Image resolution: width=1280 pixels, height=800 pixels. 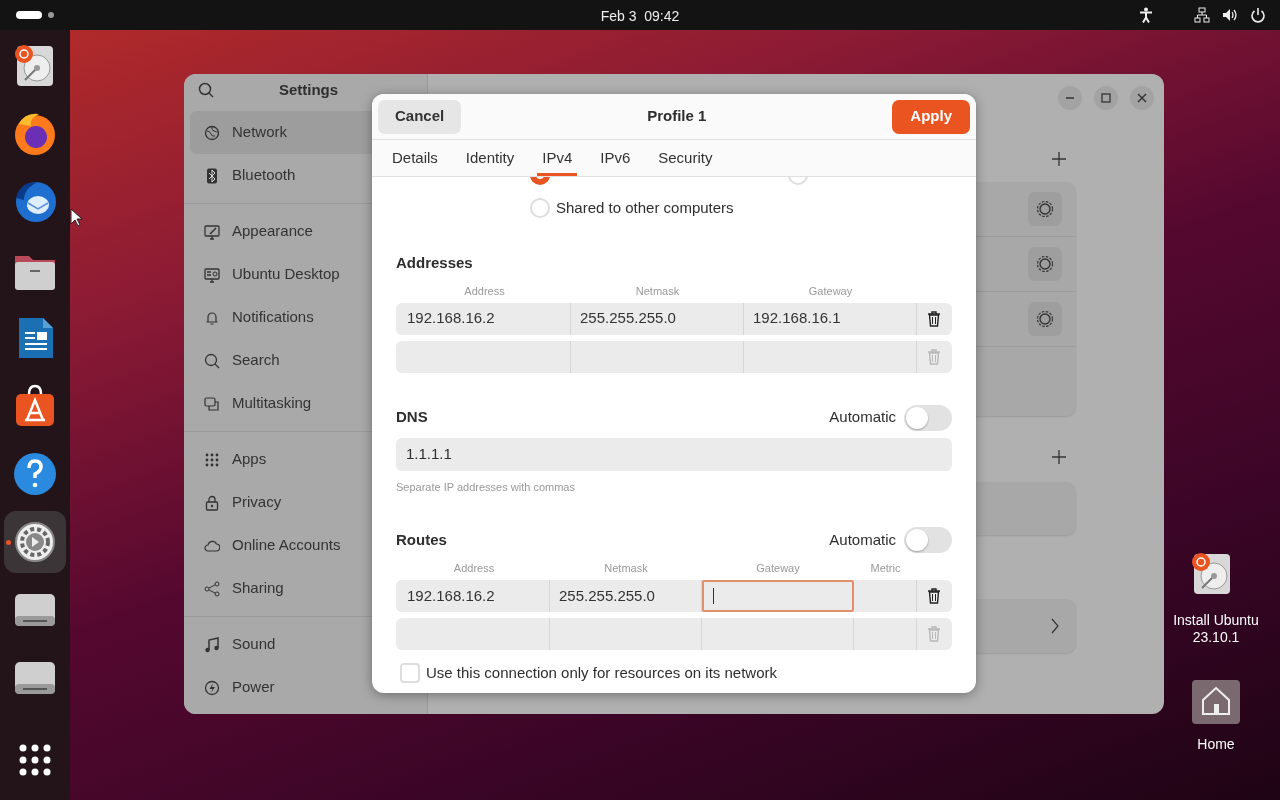 What do you see at coordinates (212, 644) in the screenshot?
I see `music-note-icon` at bounding box center [212, 644].